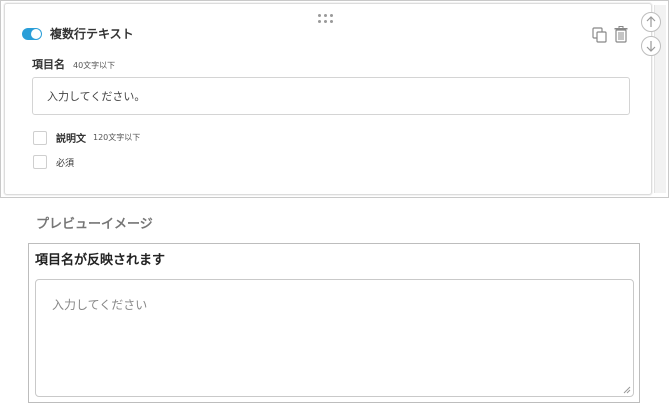 The width and height of the screenshot is (670, 406). I want to click on arrow-down-icon, so click(651, 46).